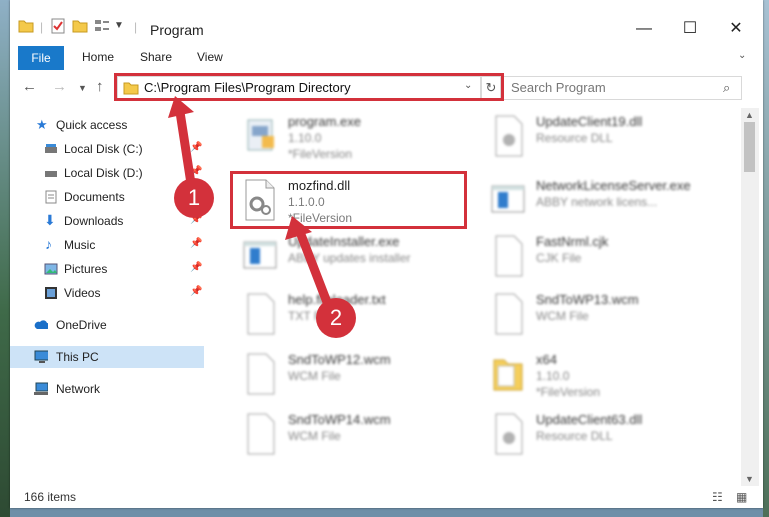  I want to click on step-badge-1: 1, so click(194, 198).